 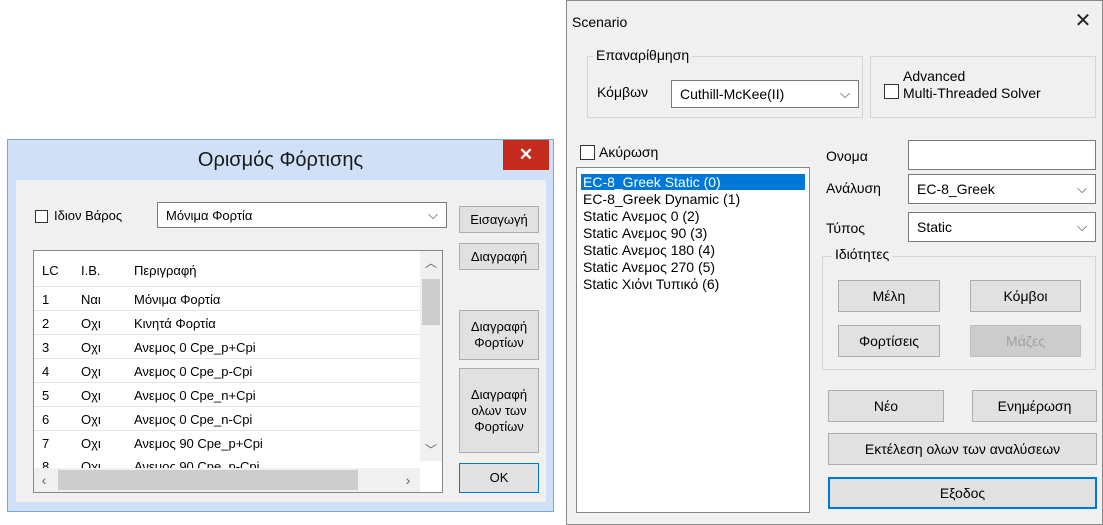 What do you see at coordinates (1034, 406) in the screenshot?
I see `update-button: Ενημέρωση` at bounding box center [1034, 406].